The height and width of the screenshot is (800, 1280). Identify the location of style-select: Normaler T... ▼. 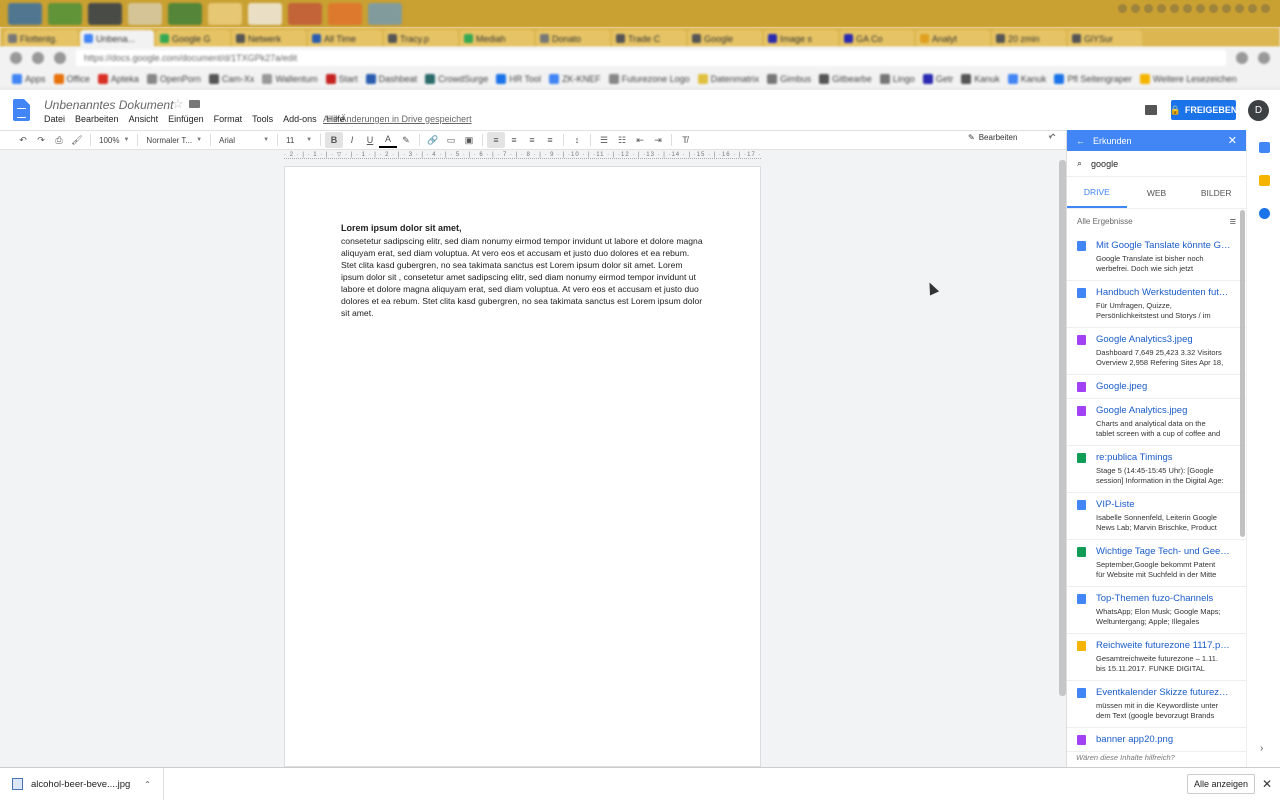
(174, 140).